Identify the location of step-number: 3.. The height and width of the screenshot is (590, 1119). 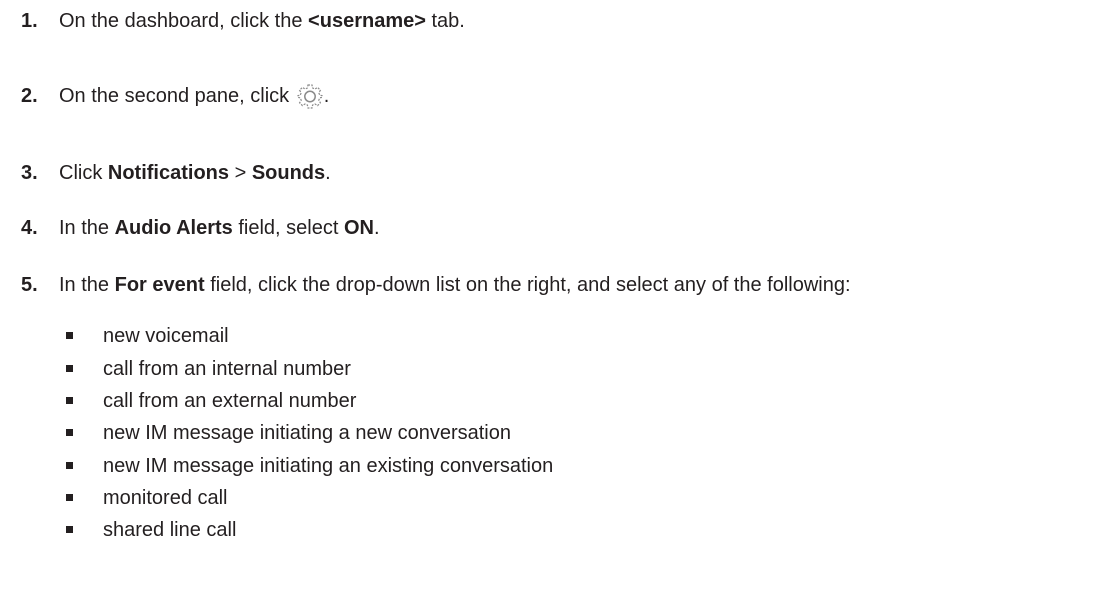
(29, 173).